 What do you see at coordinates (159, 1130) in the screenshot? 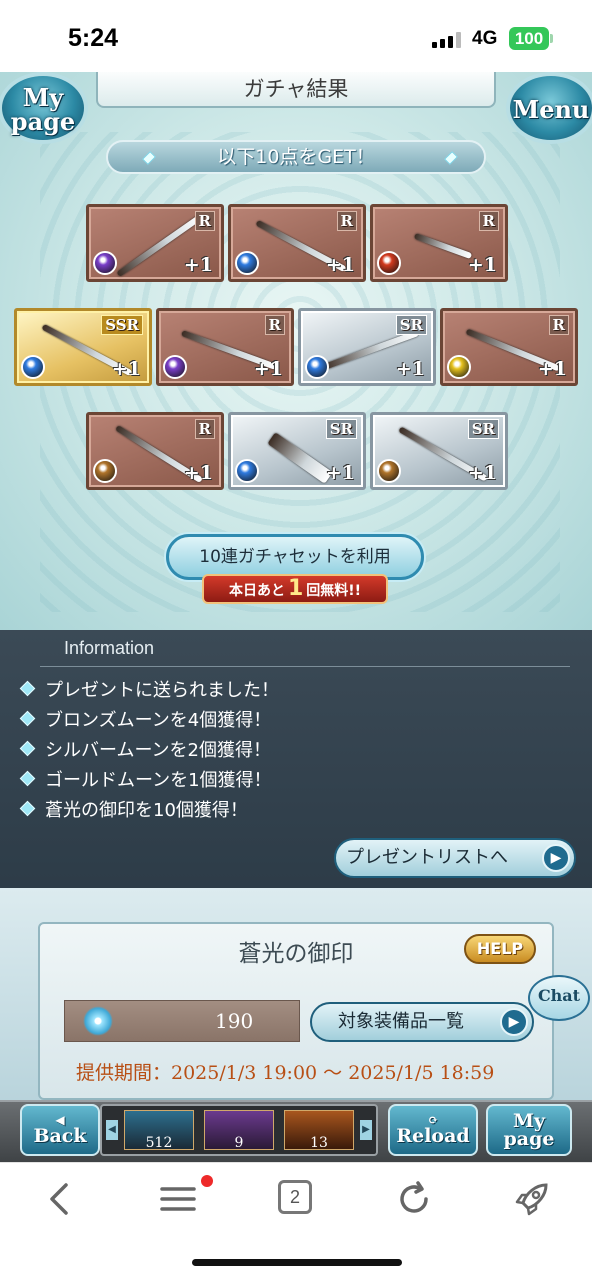
I see `bronze-moon-slot: 512` at bounding box center [159, 1130].